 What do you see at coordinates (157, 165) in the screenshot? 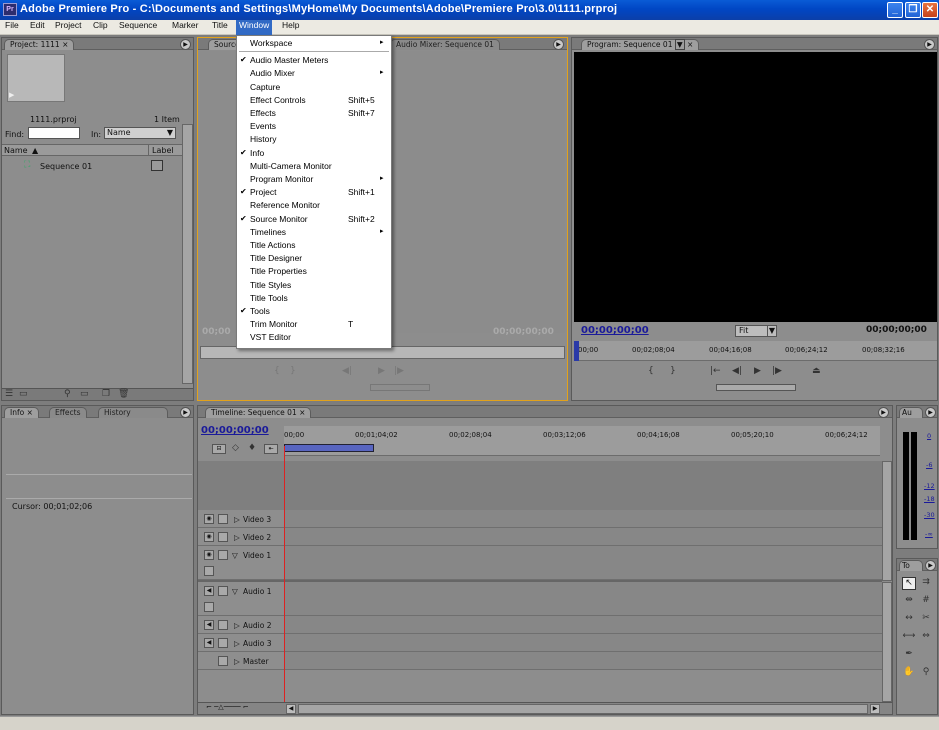
I see `label-swatch` at bounding box center [157, 165].